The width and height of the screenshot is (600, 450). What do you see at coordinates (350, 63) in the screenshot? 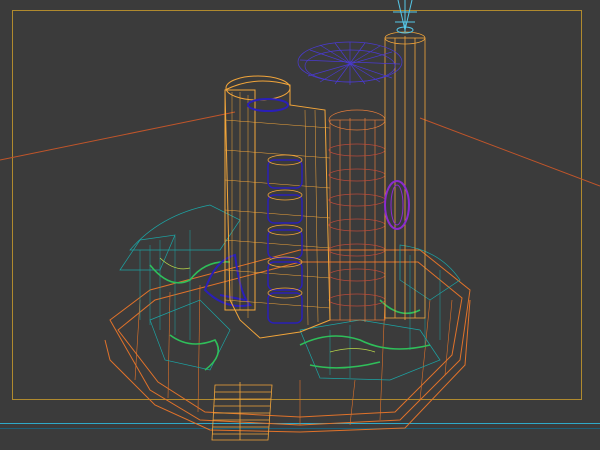
I see `roof-canopy` at bounding box center [350, 63].